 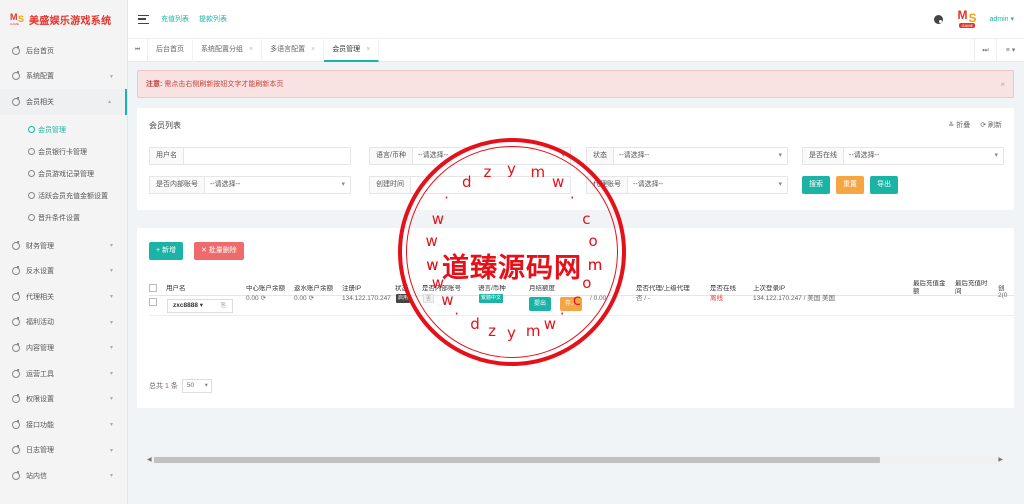 I want to click on column-header: 最后充值时间, so click(x=971, y=287).